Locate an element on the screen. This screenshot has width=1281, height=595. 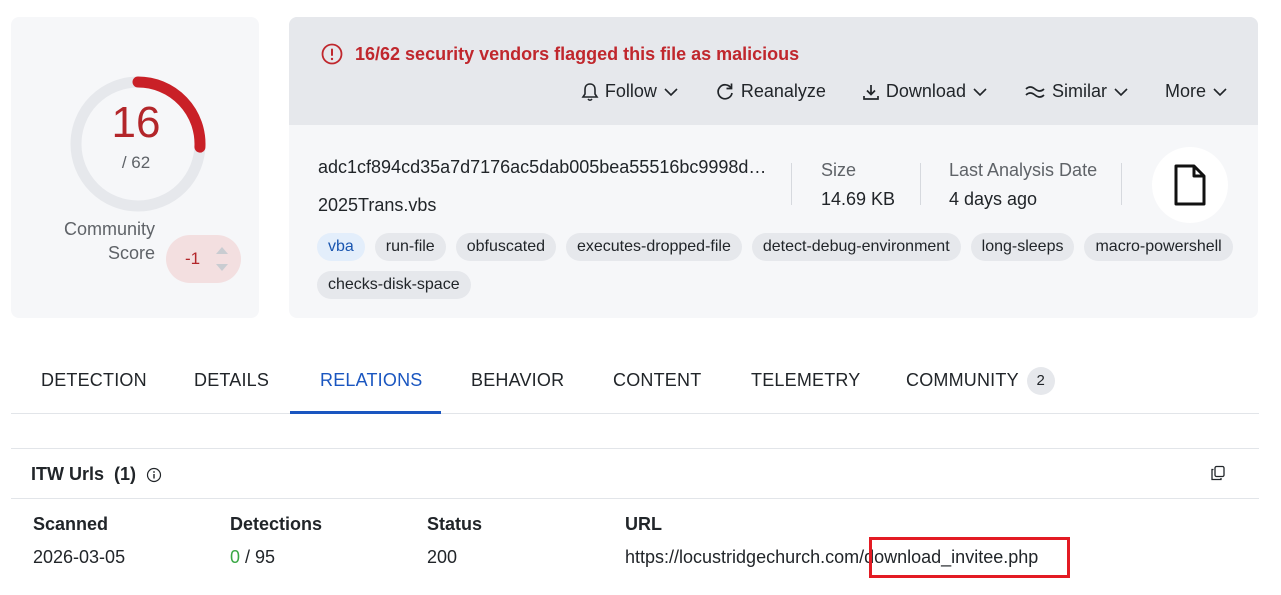
column-header-scanned: Scanned is located at coordinates (71, 524).